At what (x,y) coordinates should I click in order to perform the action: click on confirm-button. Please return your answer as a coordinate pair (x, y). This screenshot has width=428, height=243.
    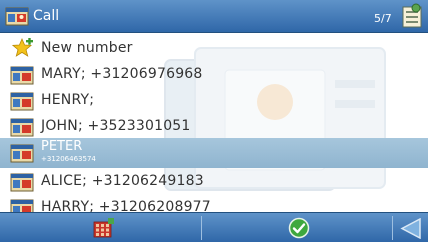
    Looking at the image, I should click on (297, 228).